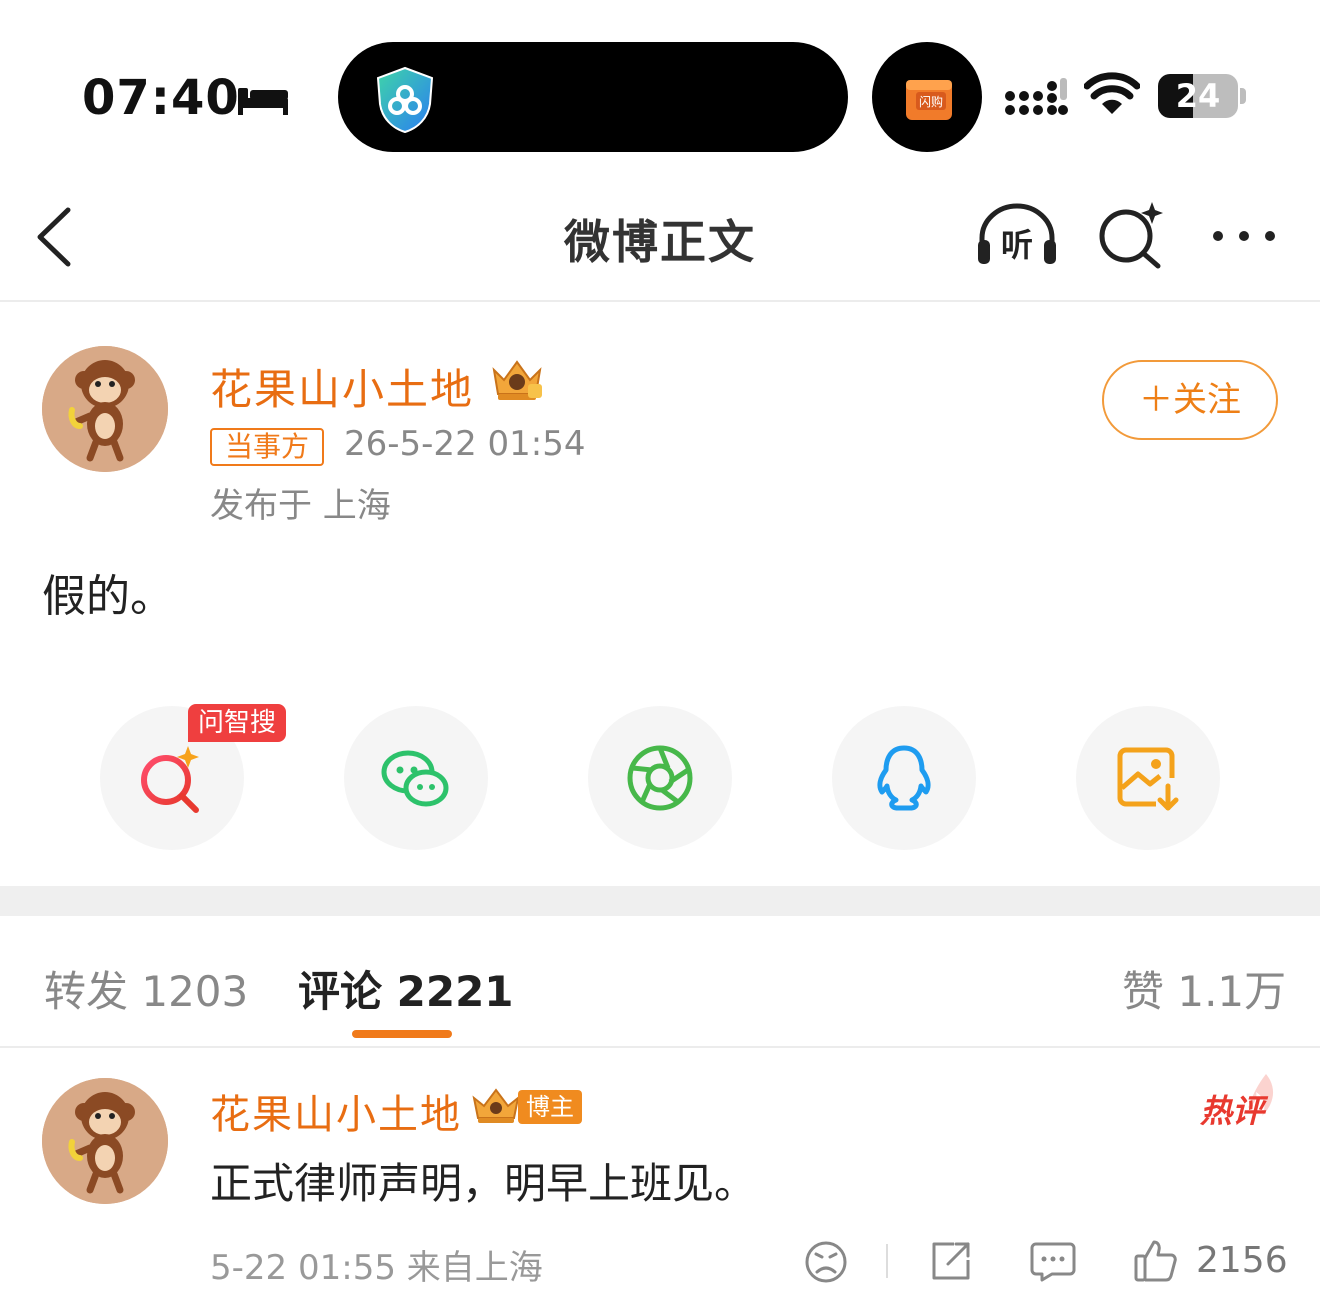 Image resolution: width=1320 pixels, height=1309 pixels. Describe the element at coordinates (660, 242) in the screenshot. I see `page-title: 微博正文` at that location.